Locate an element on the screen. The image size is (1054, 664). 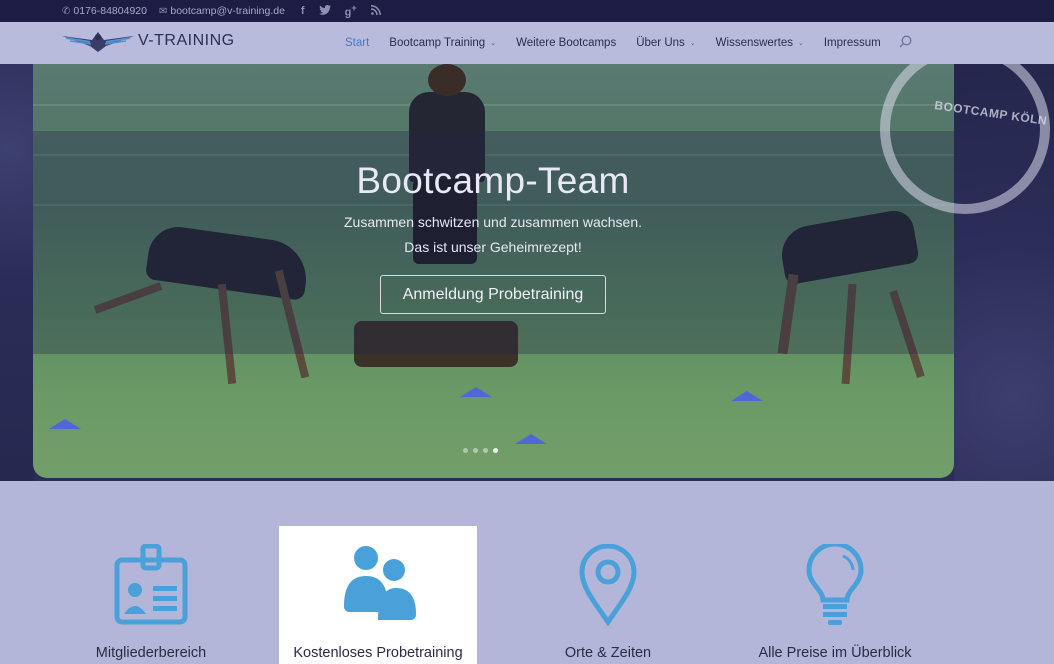
email-contact: ✉ bootcamp@v-training.de is located at coordinates (222, 11).